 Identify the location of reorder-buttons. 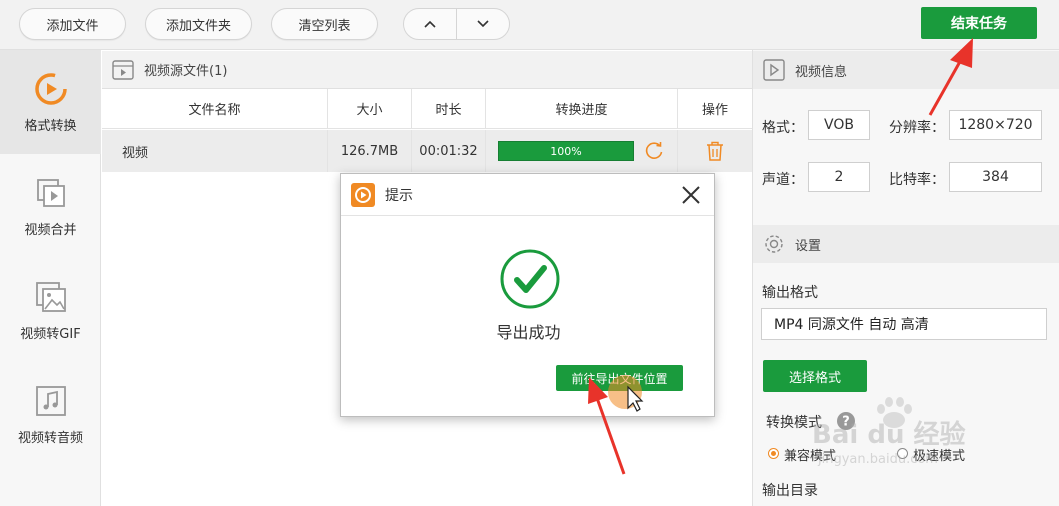
(456, 24).